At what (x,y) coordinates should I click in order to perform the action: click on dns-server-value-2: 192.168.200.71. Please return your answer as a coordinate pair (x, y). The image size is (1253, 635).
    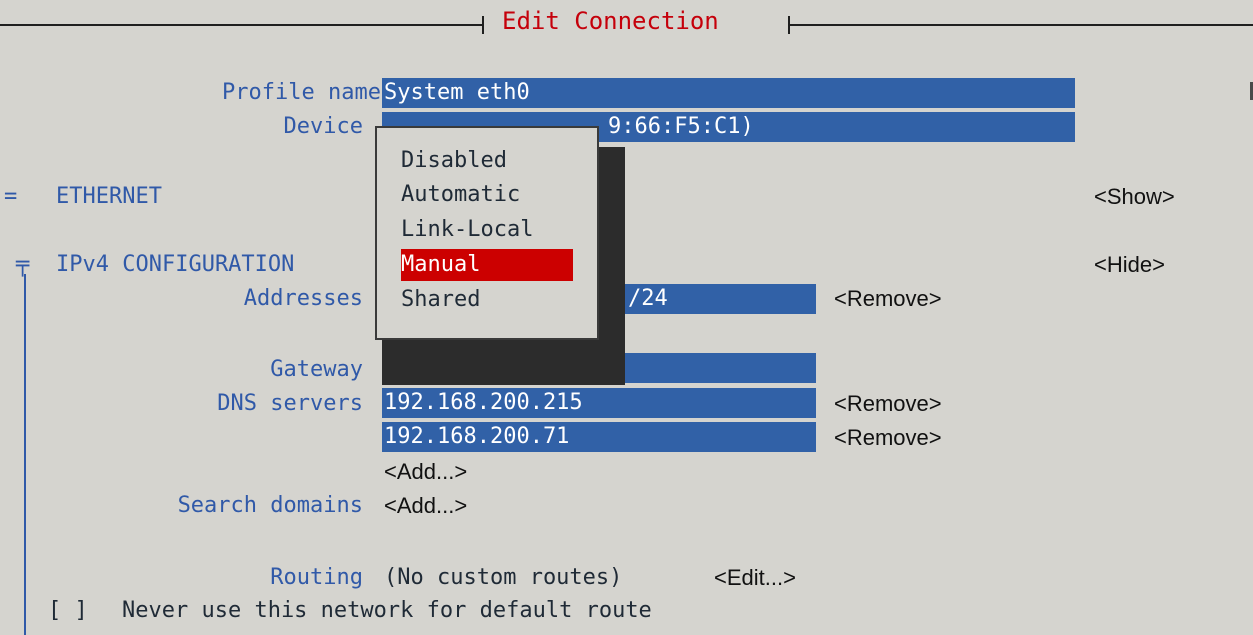
    Looking at the image, I should click on (477, 436).